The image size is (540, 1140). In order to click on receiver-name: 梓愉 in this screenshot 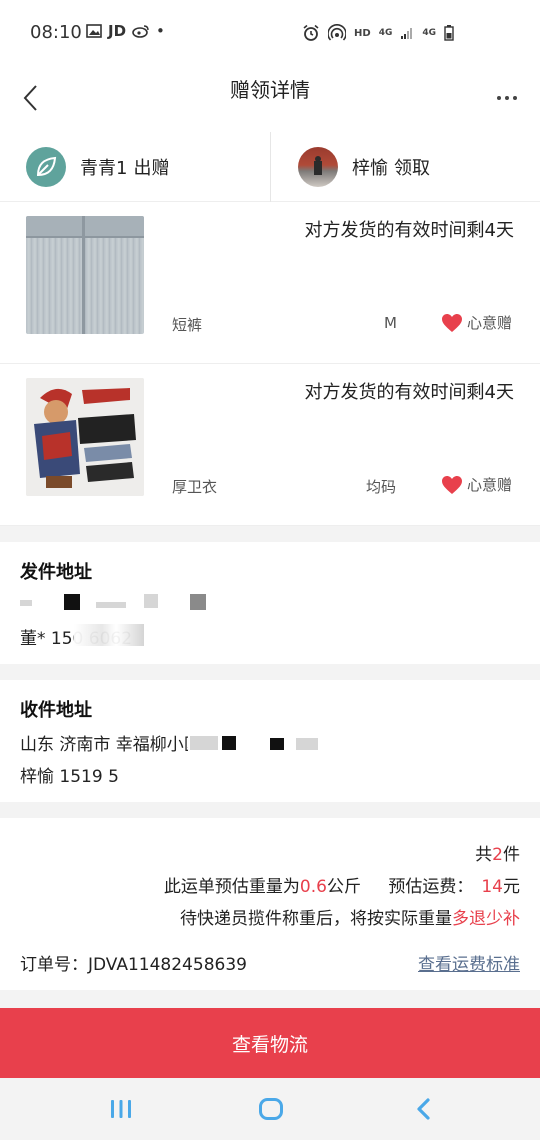, I will do `click(370, 168)`.